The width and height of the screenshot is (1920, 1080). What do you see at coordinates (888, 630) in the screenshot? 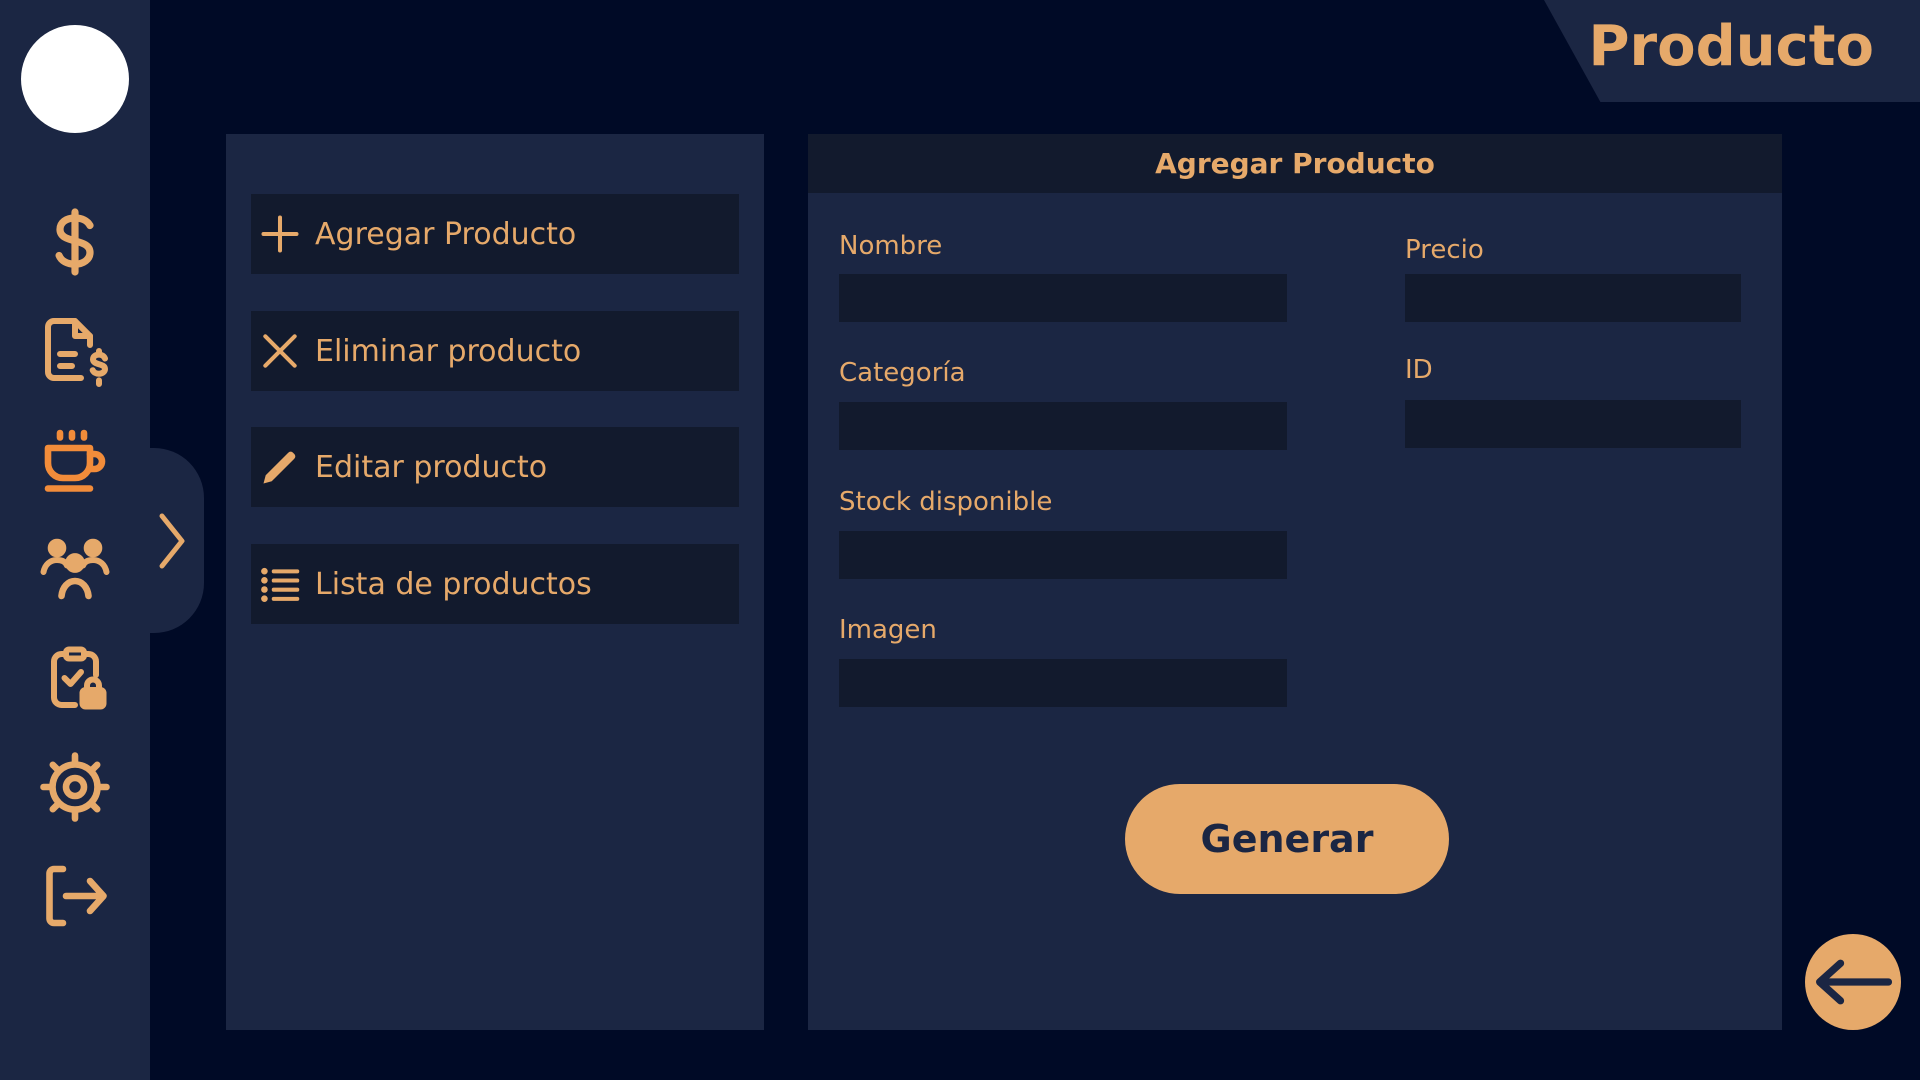
I see `imagen-label: Imagen` at bounding box center [888, 630].